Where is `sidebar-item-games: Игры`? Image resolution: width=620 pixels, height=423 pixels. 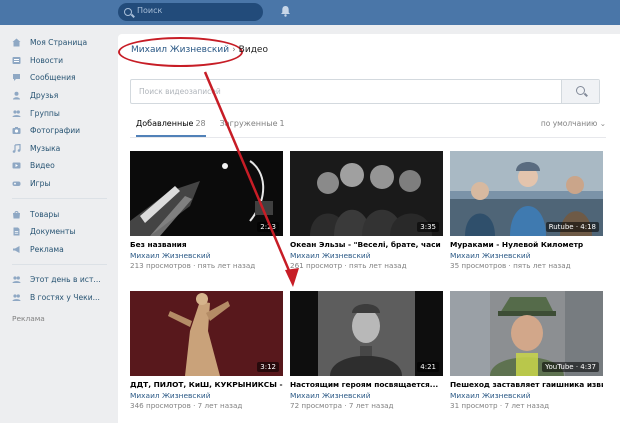 sidebar-item-games: Игры is located at coordinates (63, 184).